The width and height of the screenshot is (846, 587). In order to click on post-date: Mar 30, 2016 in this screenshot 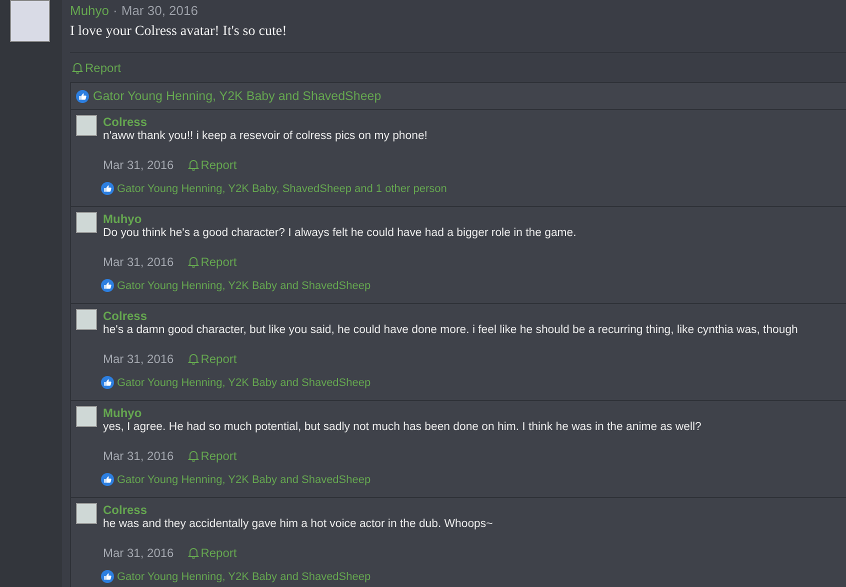, I will do `click(159, 10)`.